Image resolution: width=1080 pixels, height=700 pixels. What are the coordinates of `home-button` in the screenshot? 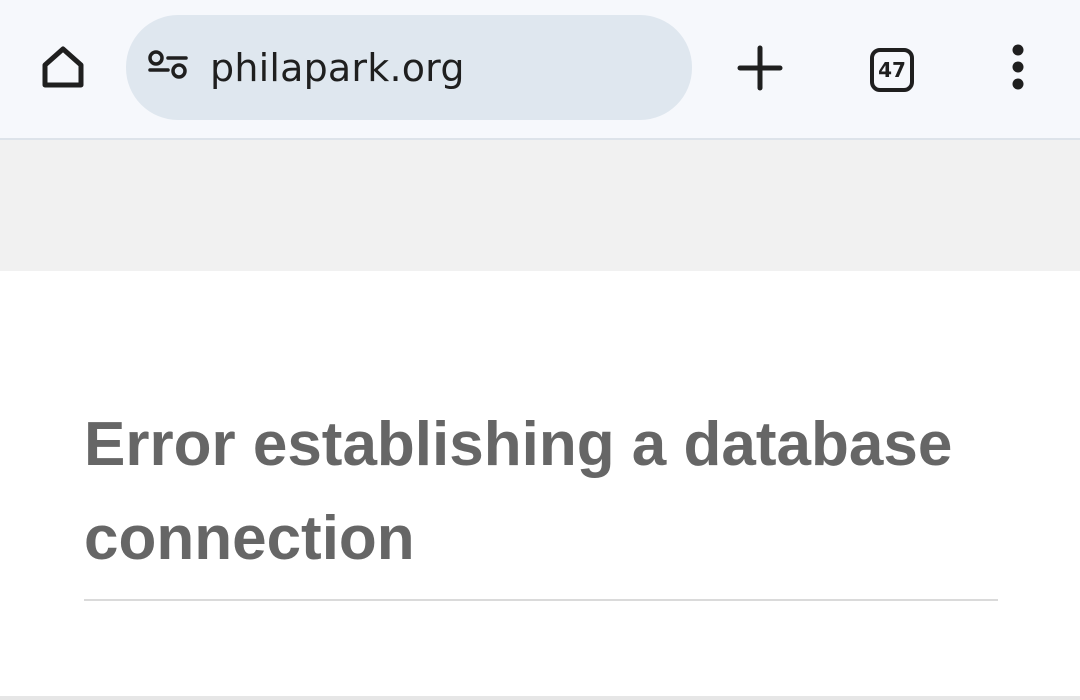 It's located at (63, 69).